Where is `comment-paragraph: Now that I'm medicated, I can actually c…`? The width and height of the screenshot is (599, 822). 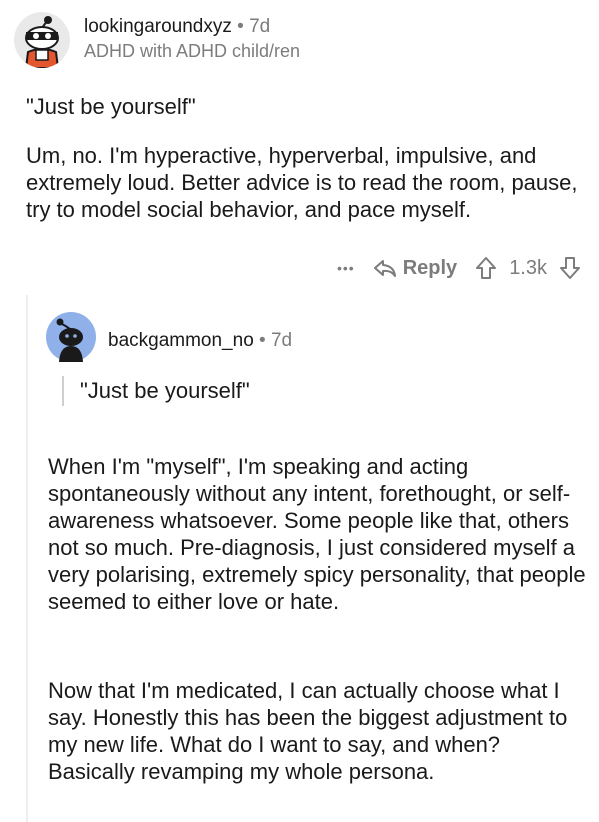
comment-paragraph: Now that I'm medicated, I can actually c… is located at coordinates (308, 731).